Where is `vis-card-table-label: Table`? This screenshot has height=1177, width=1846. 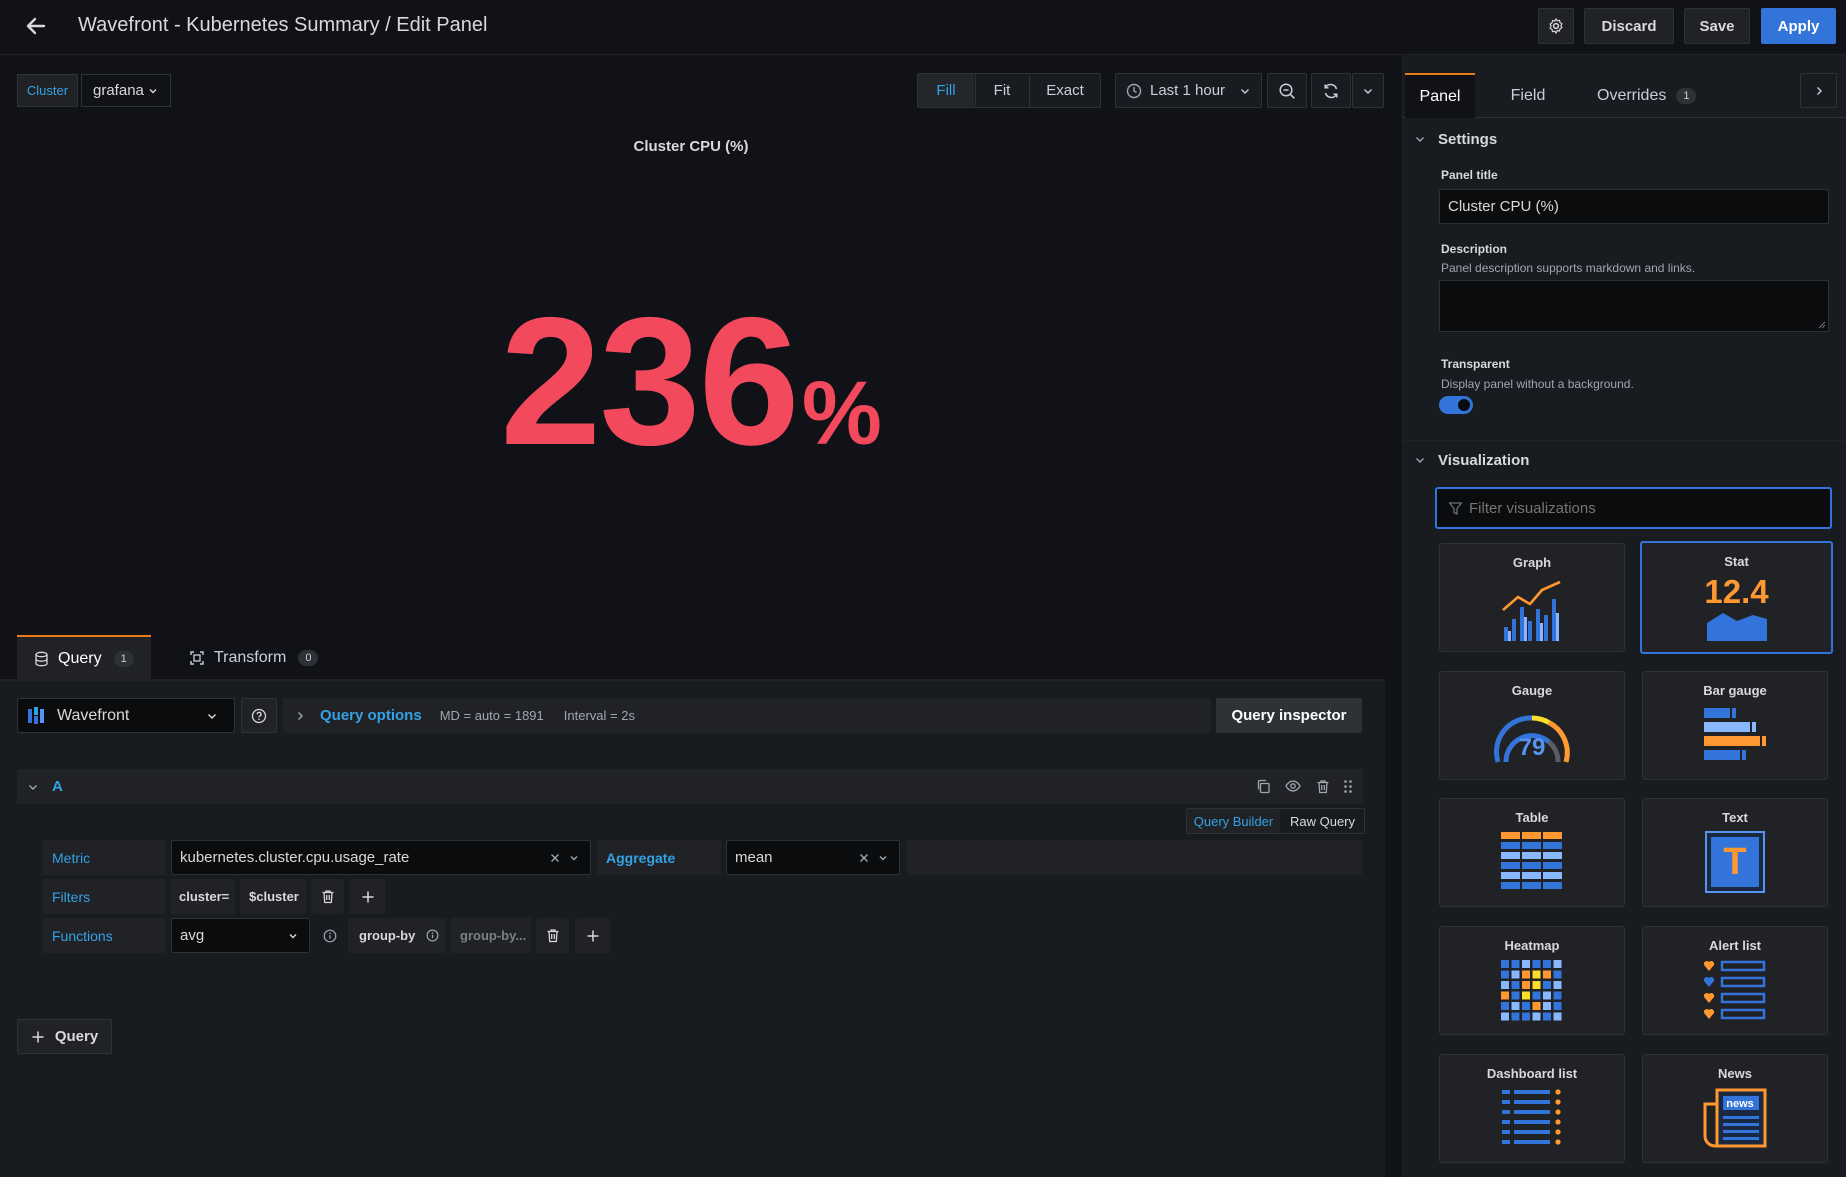
vis-card-table-label: Table is located at coordinates (1532, 817).